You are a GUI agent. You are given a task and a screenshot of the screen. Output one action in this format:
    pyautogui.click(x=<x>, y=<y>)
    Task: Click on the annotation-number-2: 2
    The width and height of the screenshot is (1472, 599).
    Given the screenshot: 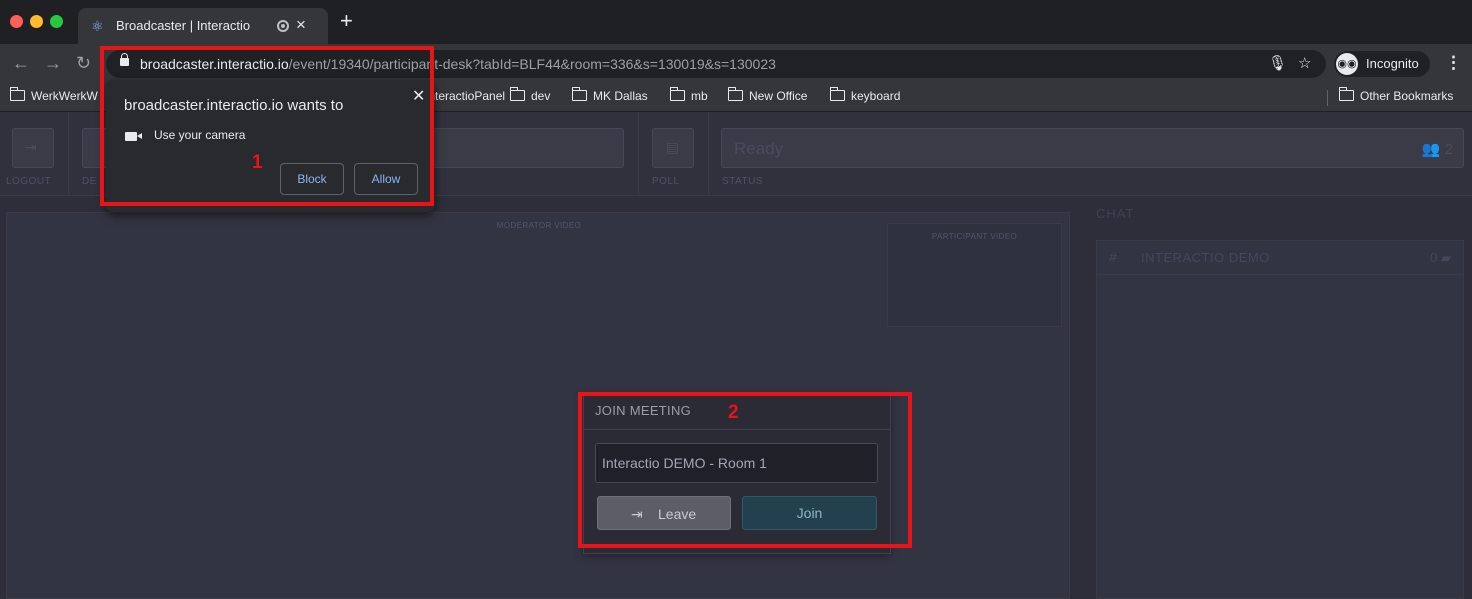 What is the action you would take?
    pyautogui.click(x=733, y=412)
    